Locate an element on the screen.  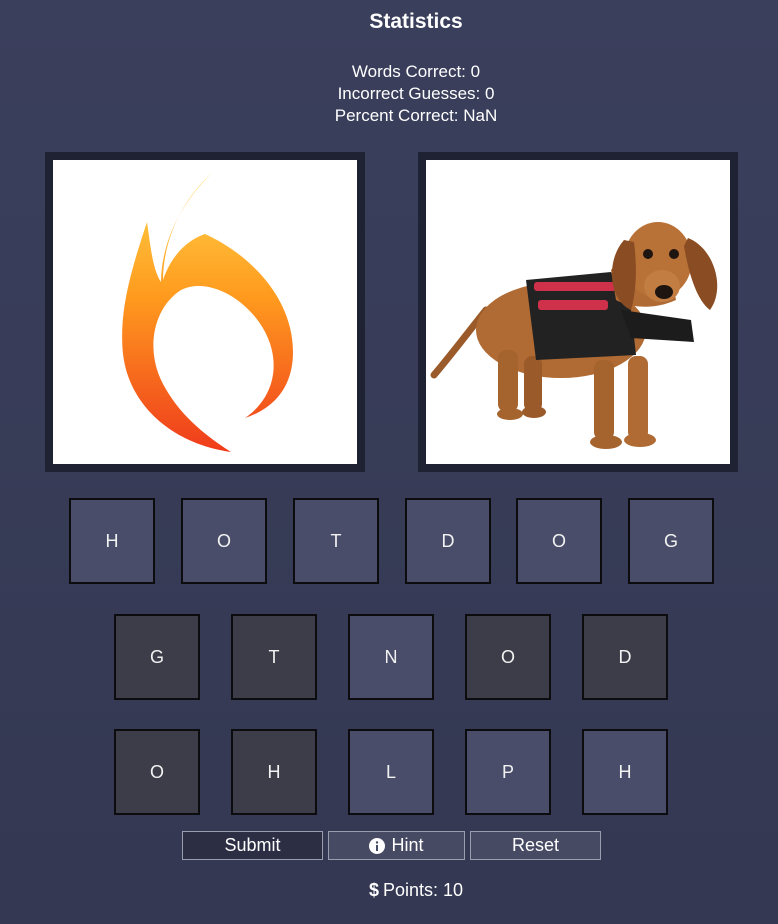
hint-button: Hint is located at coordinates (396, 845).